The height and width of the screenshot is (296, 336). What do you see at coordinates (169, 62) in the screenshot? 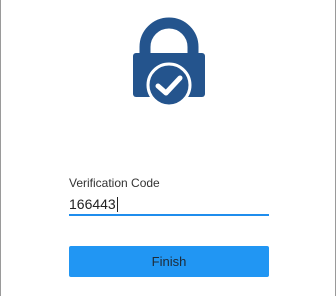
I see `lock-check-icon` at bounding box center [169, 62].